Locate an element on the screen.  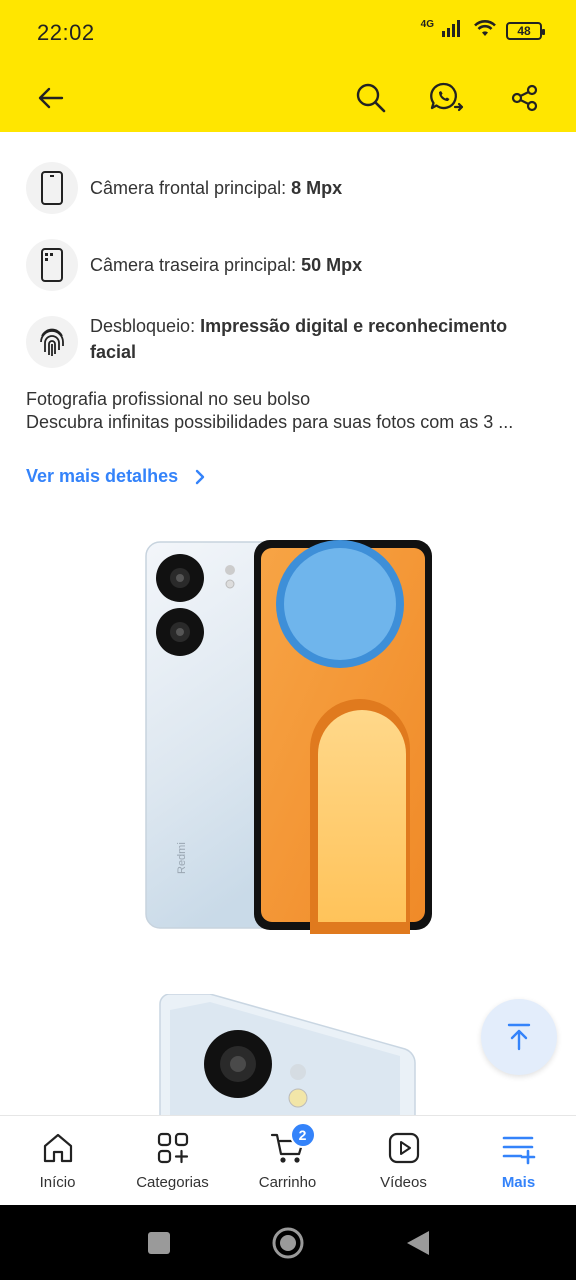
status-bar: 22:02 4G 48 is located at coordinates (288, 32).